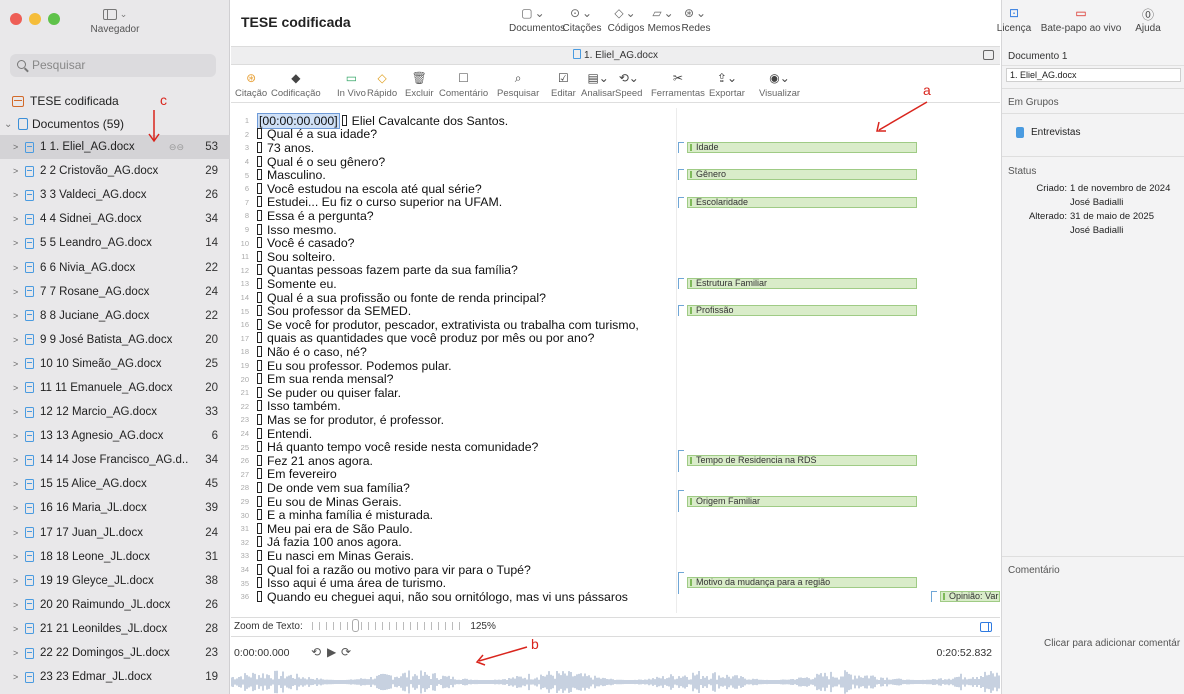 The image size is (1184, 694). Describe the element at coordinates (115, 316) in the screenshot. I see `sidebar-item-document: >8 8 Juciane_AG.docx 22` at that location.